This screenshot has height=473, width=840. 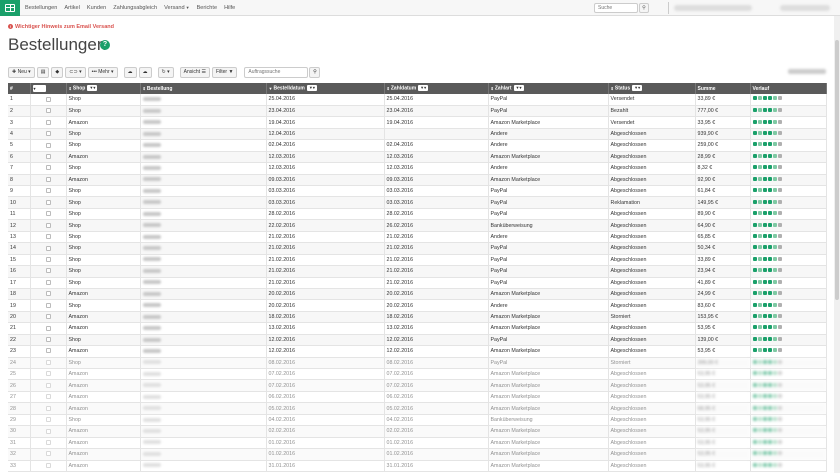 I want to click on nav-hilfe: Hilfe, so click(x=229, y=8).